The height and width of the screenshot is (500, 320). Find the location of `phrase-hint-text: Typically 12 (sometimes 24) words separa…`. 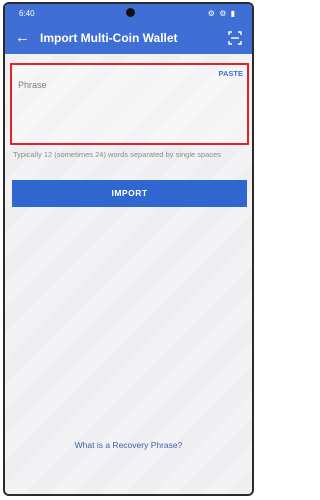

phrase-hint-text: Typically 12 (sometimes 24) words separa… is located at coordinates (117, 154).